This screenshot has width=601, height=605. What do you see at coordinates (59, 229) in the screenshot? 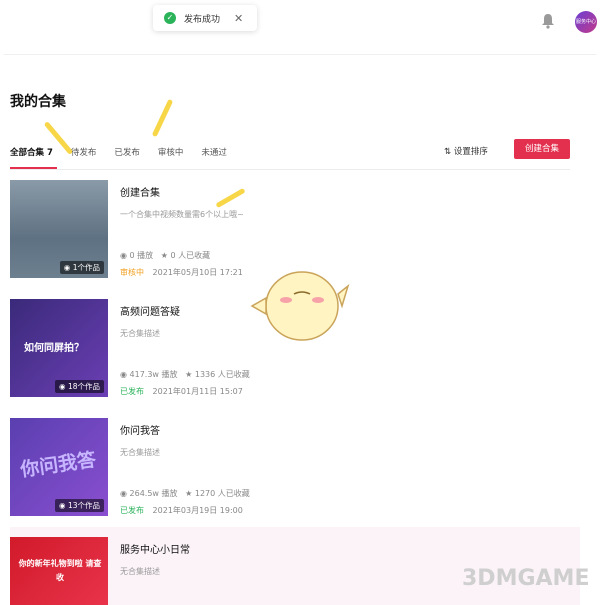
I see `collection-cover: ◉ 1个作品` at bounding box center [59, 229].